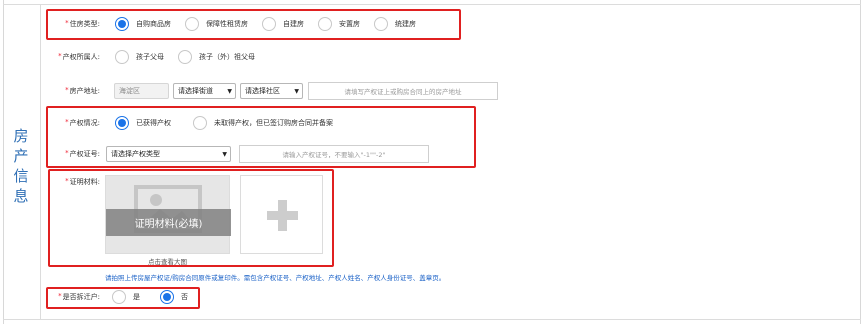  I want to click on highlight-box-property, so click(261, 137).